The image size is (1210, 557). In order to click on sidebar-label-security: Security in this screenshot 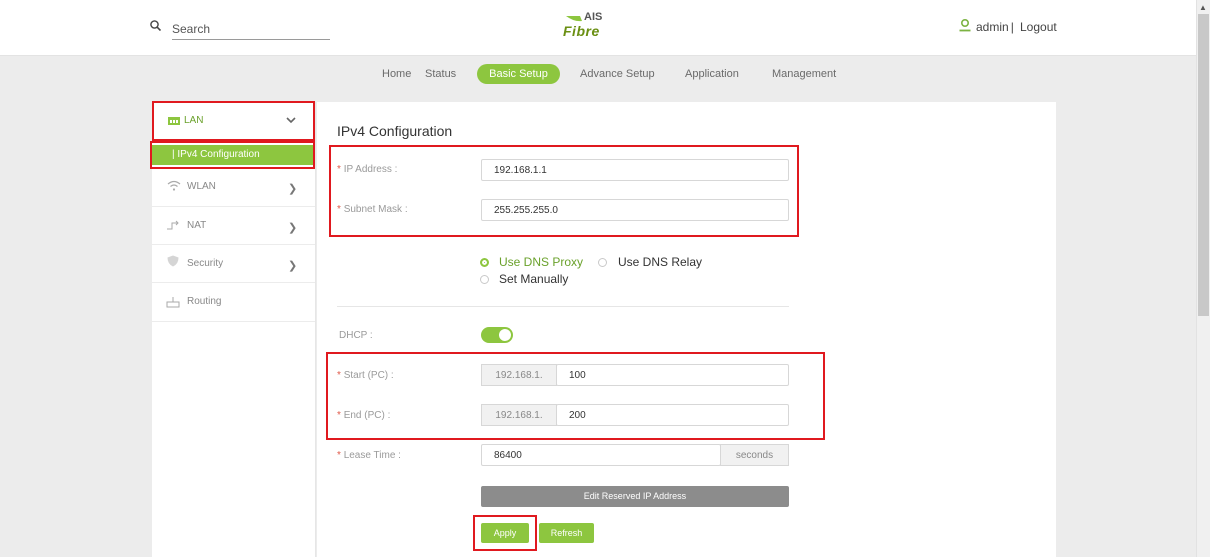, I will do `click(205, 263)`.